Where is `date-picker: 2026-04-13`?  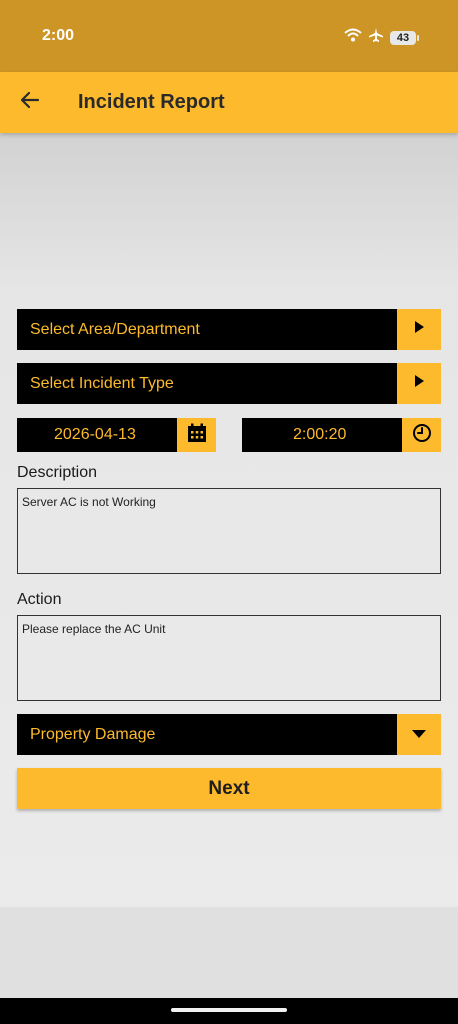 date-picker: 2026-04-13 is located at coordinates (116, 435).